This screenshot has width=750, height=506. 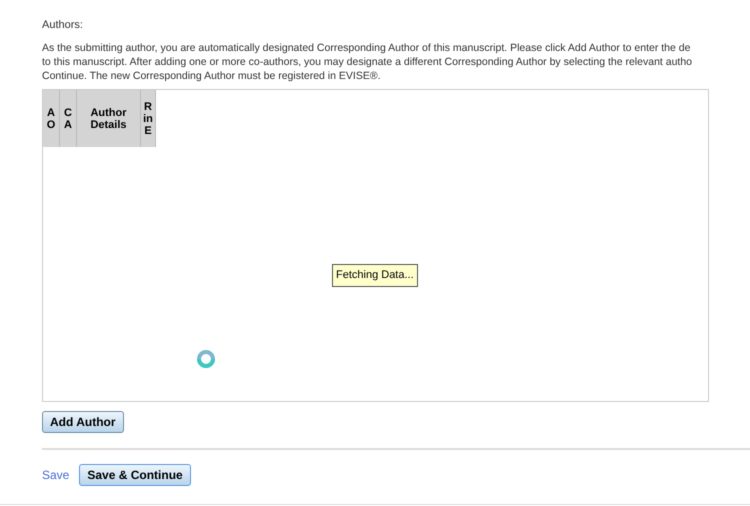 What do you see at coordinates (211, 76) in the screenshot?
I see `instructions-line: Continue. The new Corresponding Author must be registered in EVISE®.` at bounding box center [211, 76].